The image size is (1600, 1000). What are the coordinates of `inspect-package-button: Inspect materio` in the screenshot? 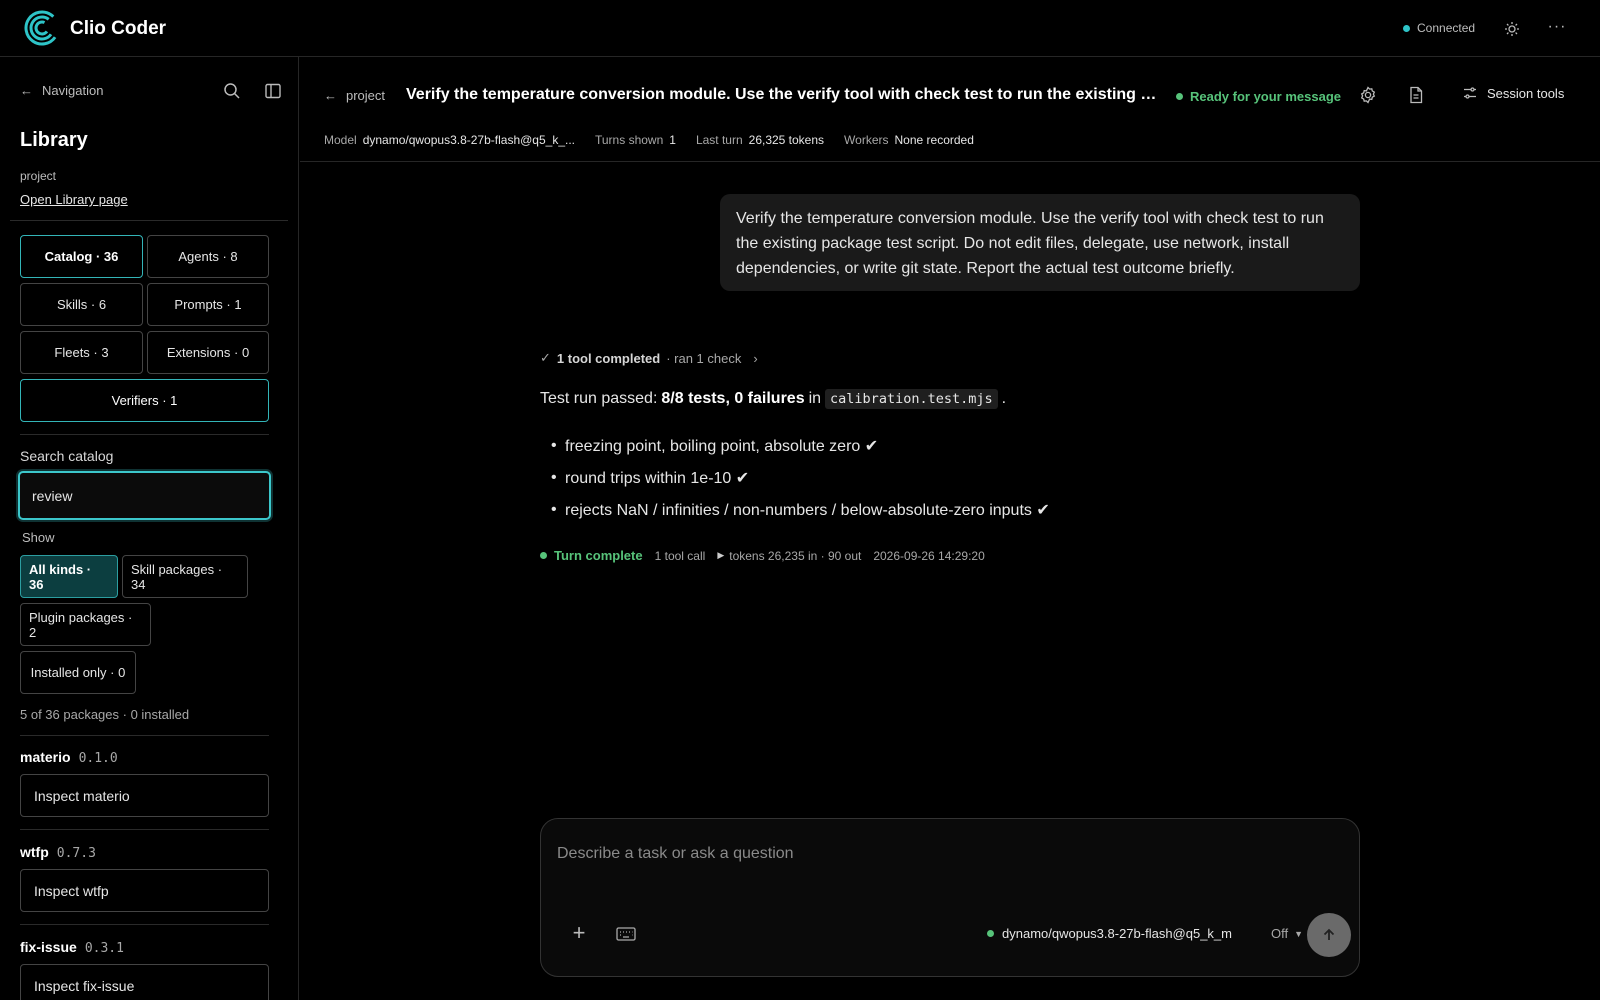 It's located at (144, 795).